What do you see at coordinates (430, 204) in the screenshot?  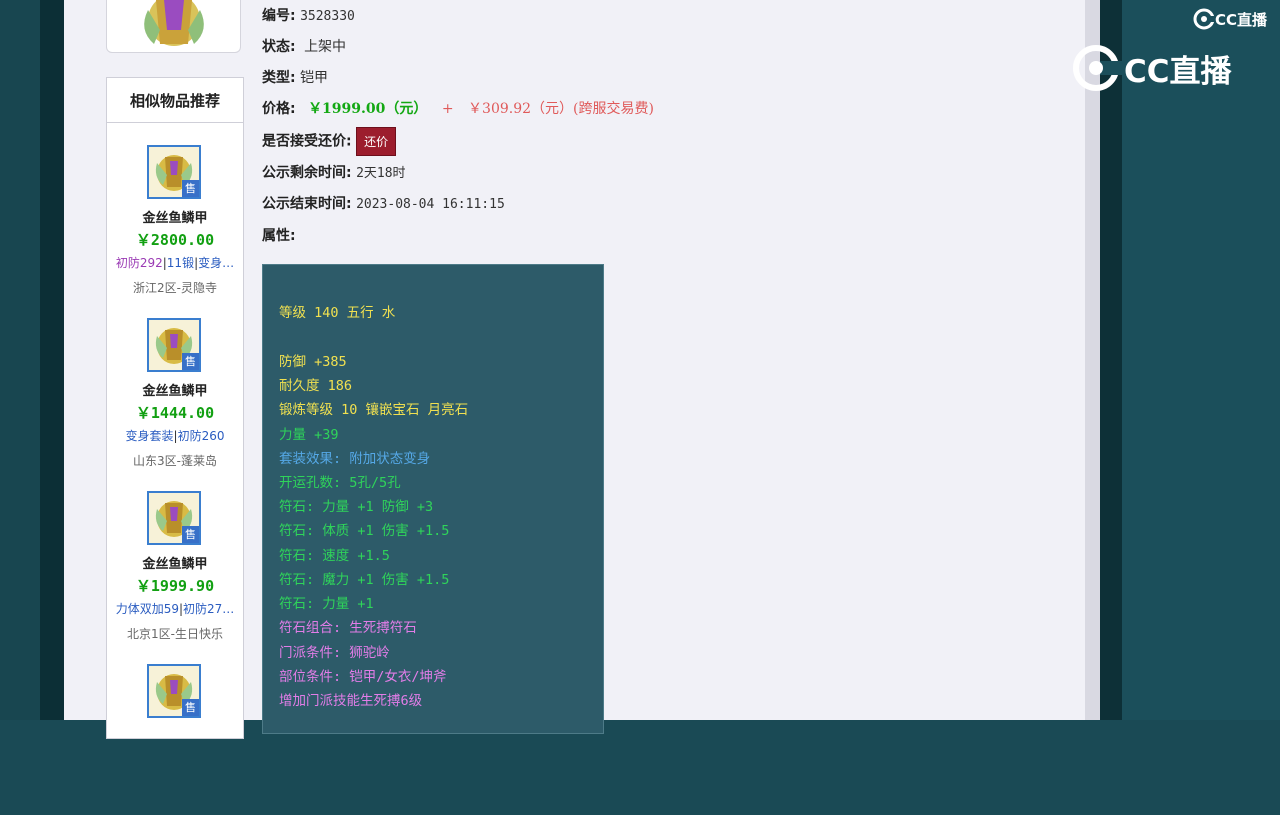 I see `end-time-value: 2023-08-04 16:11:15` at bounding box center [430, 204].